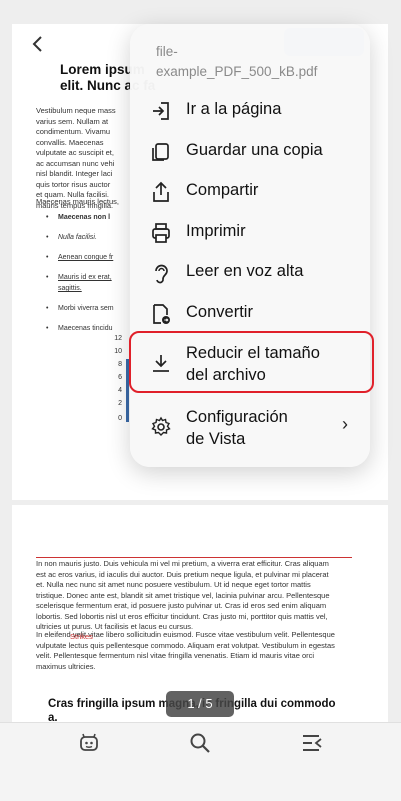  What do you see at coordinates (120, 364) in the screenshot?
I see `chart-tick-label: 8` at bounding box center [120, 364].